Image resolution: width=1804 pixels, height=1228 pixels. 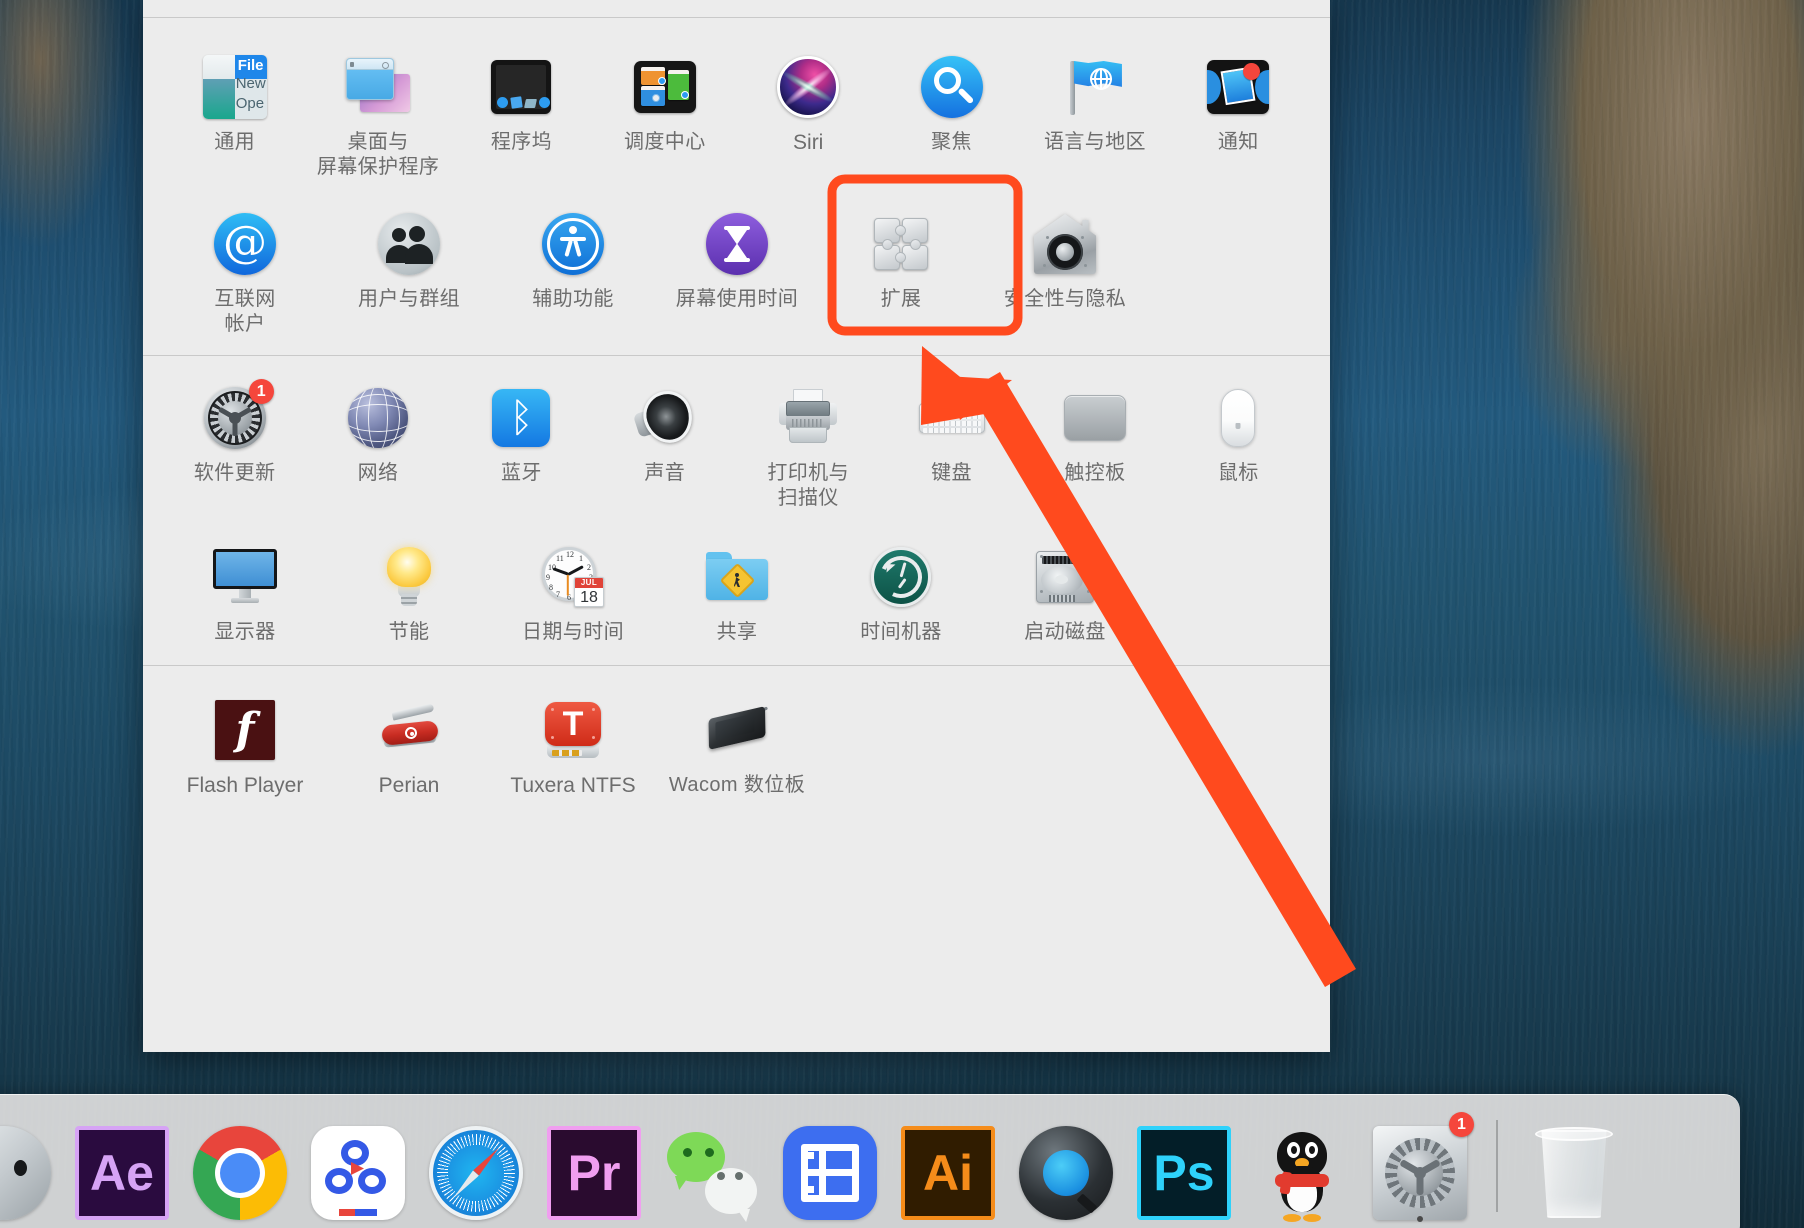 What do you see at coordinates (1065, 254) in the screenshot?
I see `pane-security-privacy: 安全性与隐私` at bounding box center [1065, 254].